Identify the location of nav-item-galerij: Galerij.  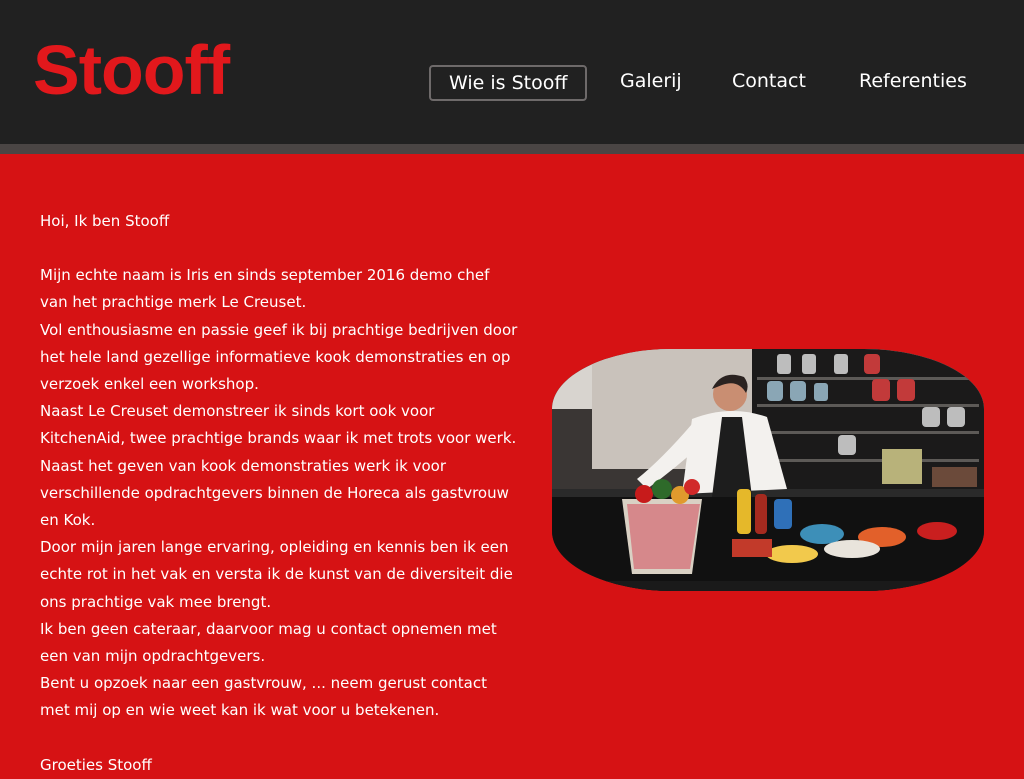
(651, 81).